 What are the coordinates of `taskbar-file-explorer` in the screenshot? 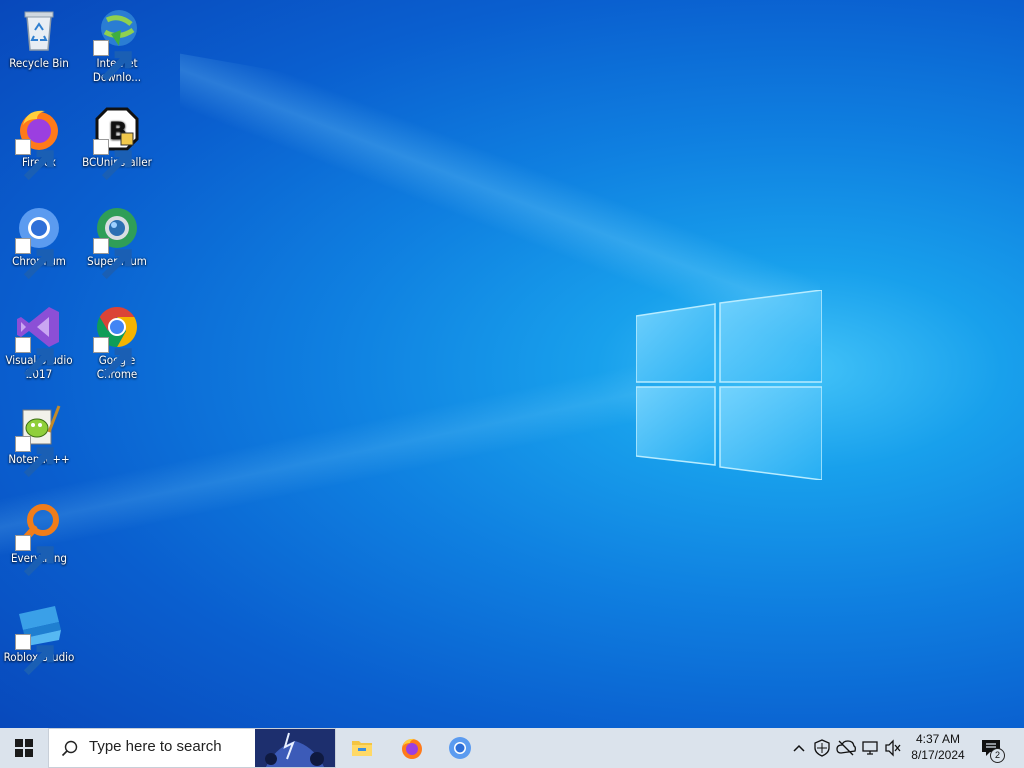 It's located at (362, 748).